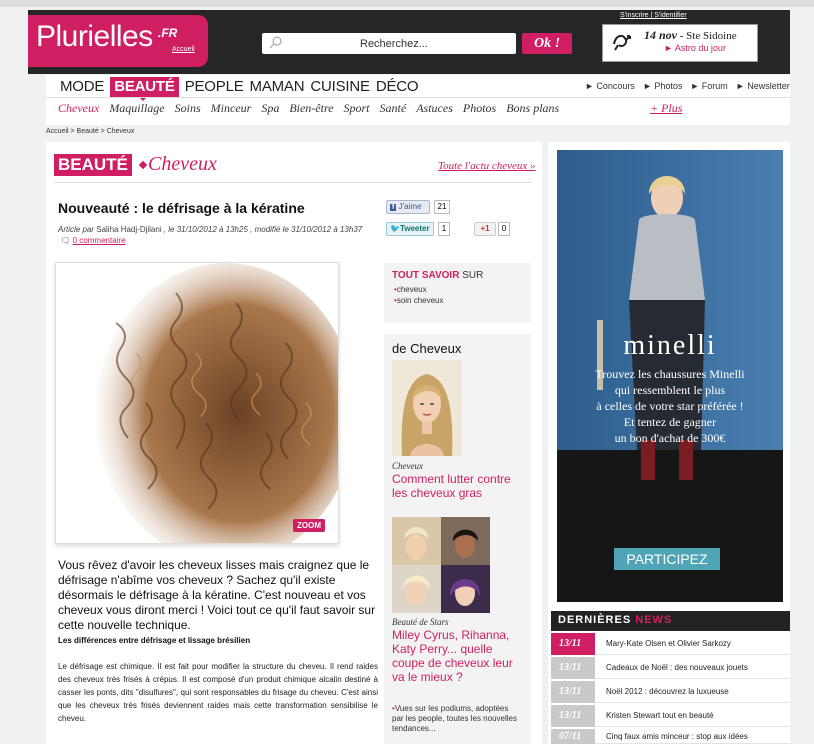 The height and width of the screenshot is (744, 814). What do you see at coordinates (690, 35) in the screenshot?
I see `astro-date: 14 nov - Ste Sidoine` at bounding box center [690, 35].